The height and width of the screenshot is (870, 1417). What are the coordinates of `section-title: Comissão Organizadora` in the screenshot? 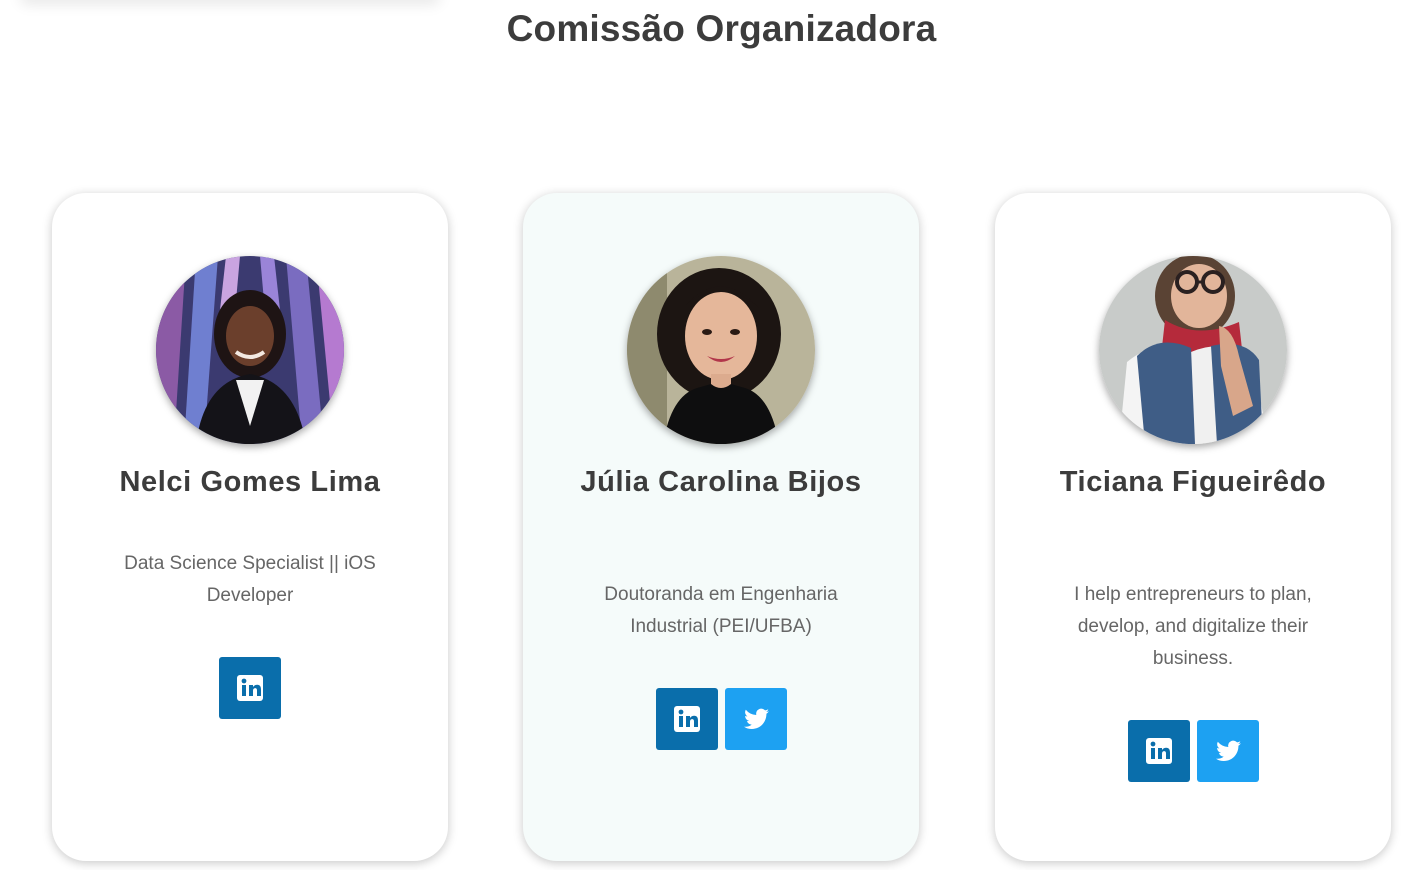 It's located at (721, 28).